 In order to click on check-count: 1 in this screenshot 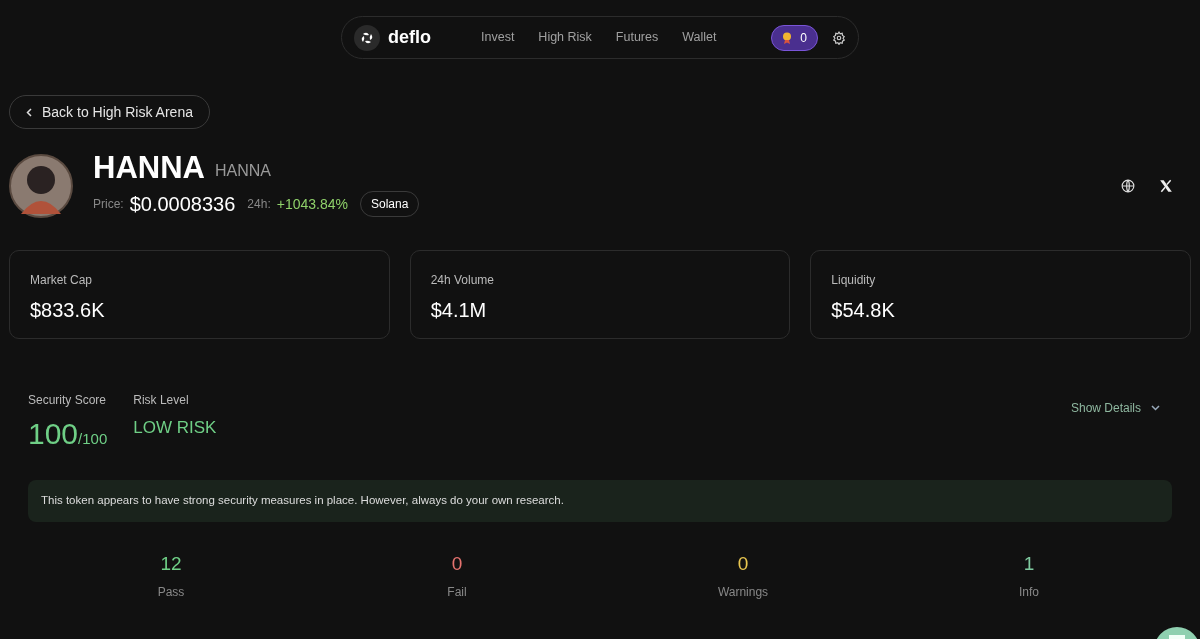, I will do `click(1029, 564)`.